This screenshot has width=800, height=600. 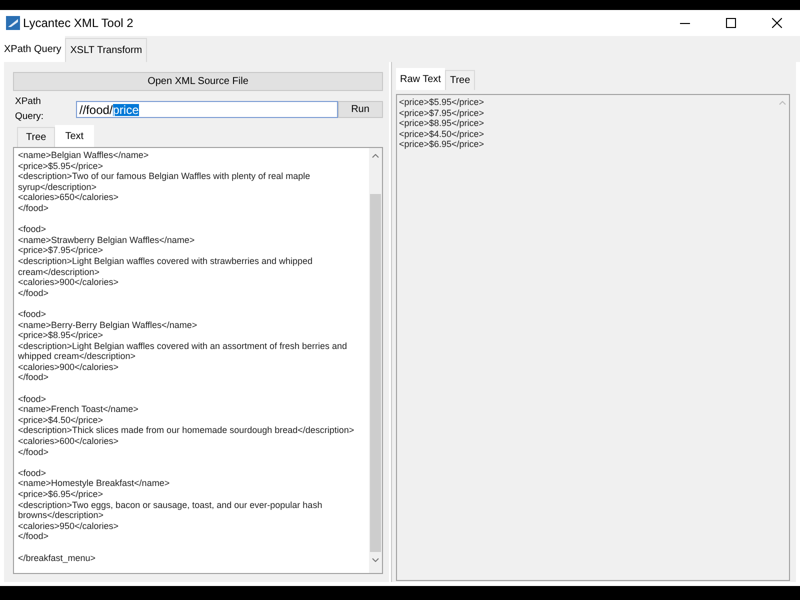 What do you see at coordinates (106, 50) in the screenshot?
I see `tab: XSLT Transform` at bounding box center [106, 50].